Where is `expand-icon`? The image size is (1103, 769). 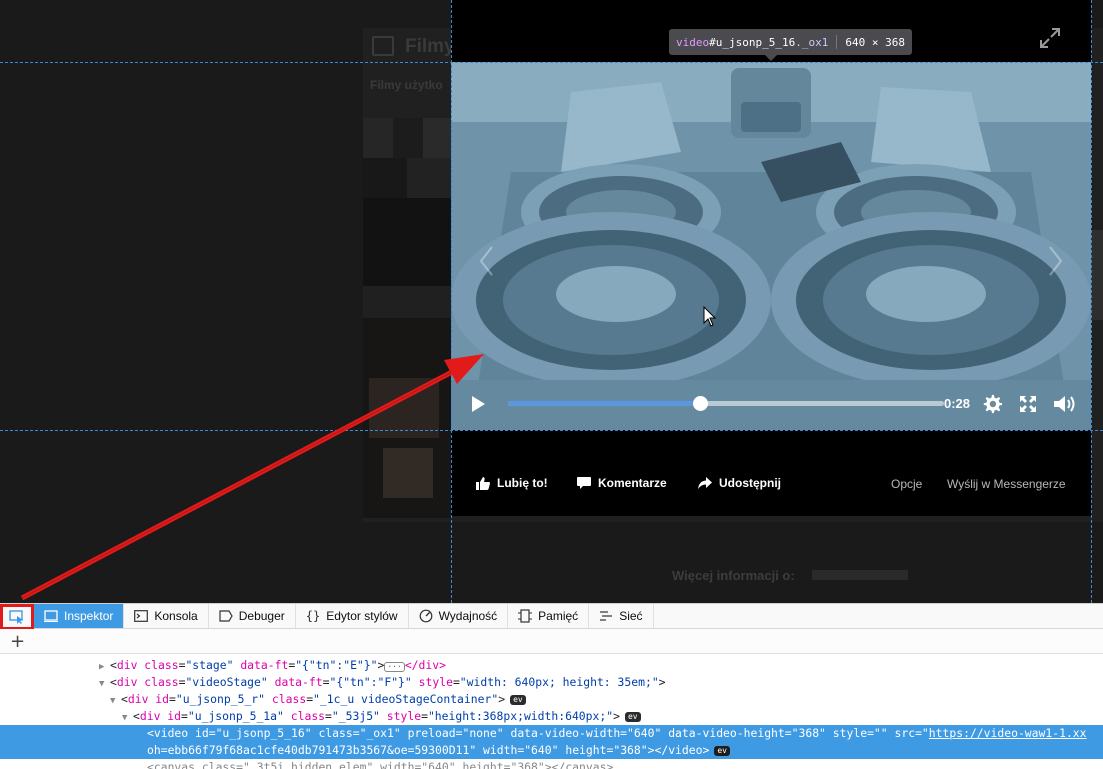
expand-icon is located at coordinates (1050, 38).